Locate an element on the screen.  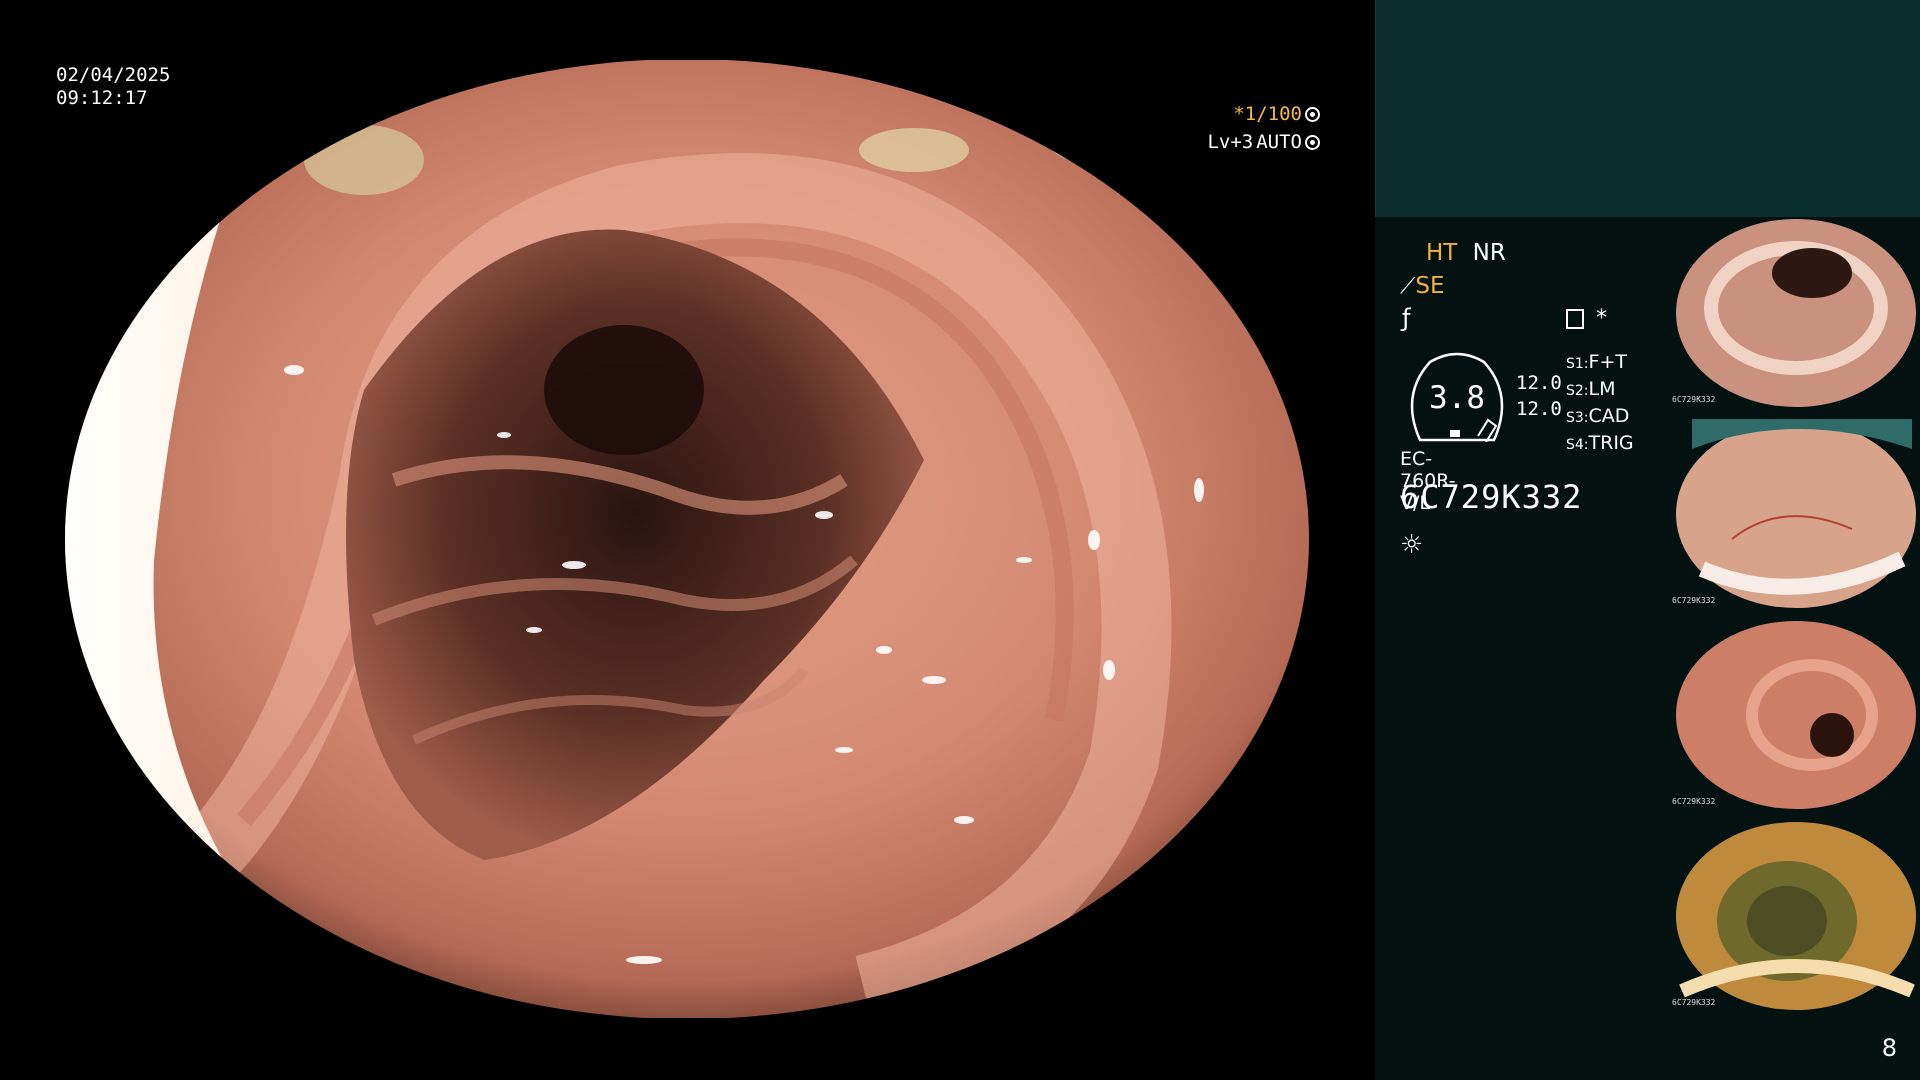
thumbnail-3: 6C729K332 is located at coordinates (1796, 715).